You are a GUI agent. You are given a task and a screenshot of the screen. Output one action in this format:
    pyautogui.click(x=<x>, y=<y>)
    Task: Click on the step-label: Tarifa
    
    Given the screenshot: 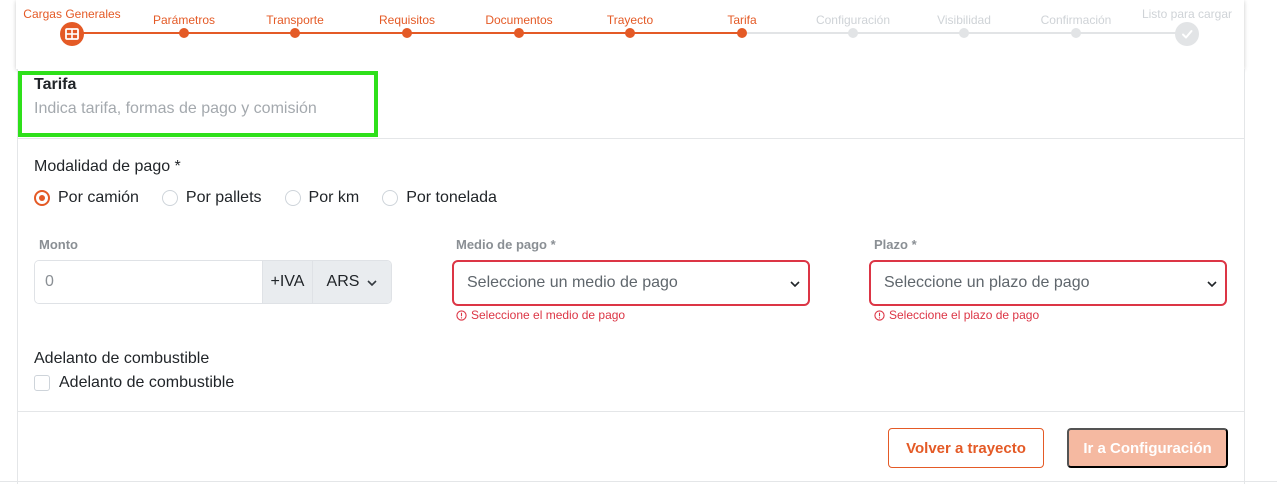 What is the action you would take?
    pyautogui.click(x=742, y=20)
    